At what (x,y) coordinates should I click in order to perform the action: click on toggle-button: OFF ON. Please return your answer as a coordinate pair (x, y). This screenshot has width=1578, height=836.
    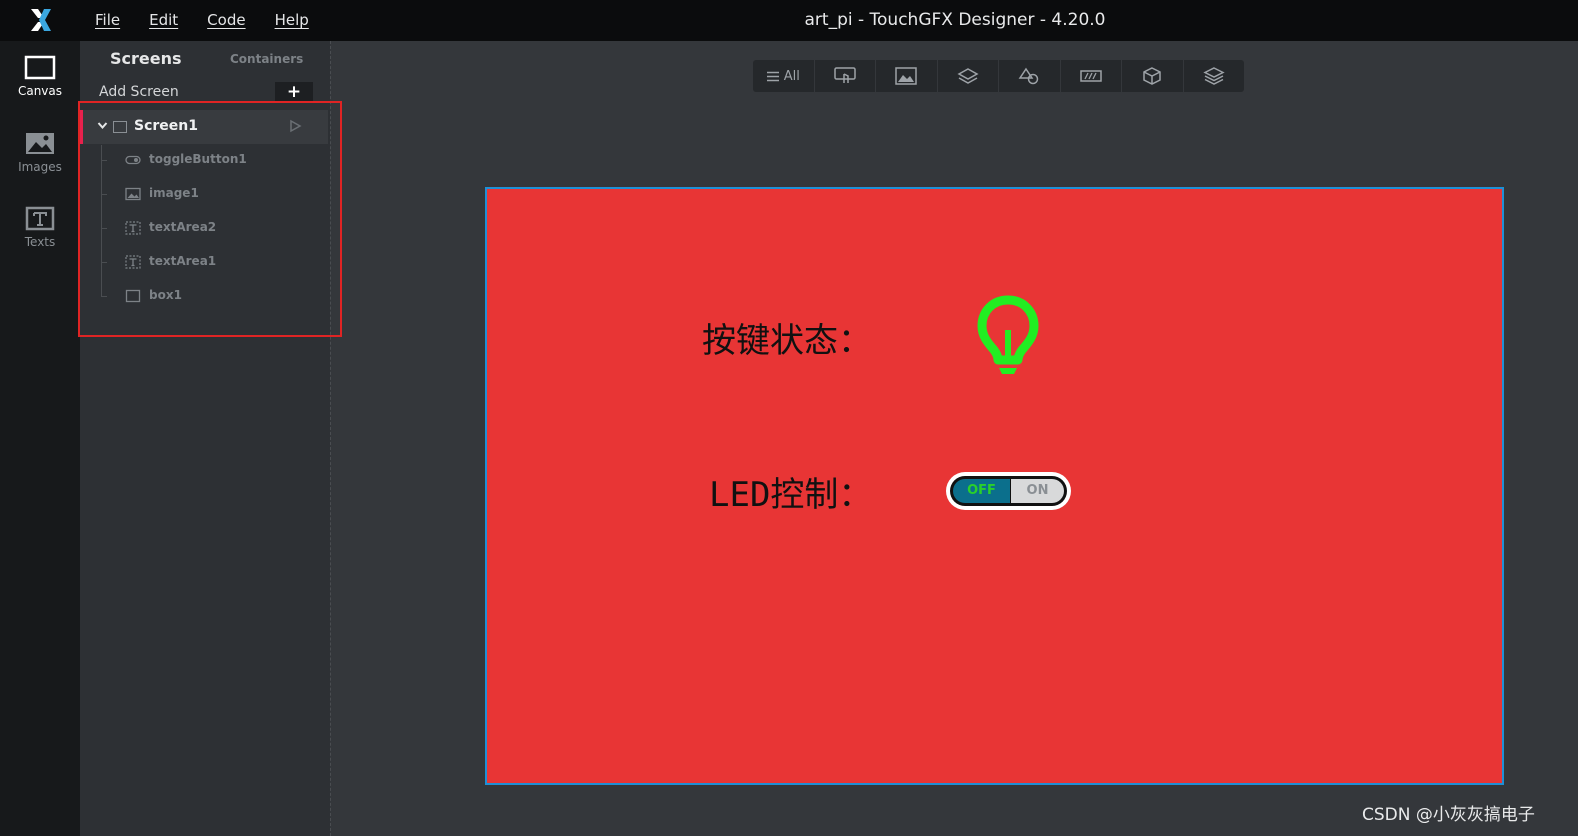
    Looking at the image, I should click on (1008, 491).